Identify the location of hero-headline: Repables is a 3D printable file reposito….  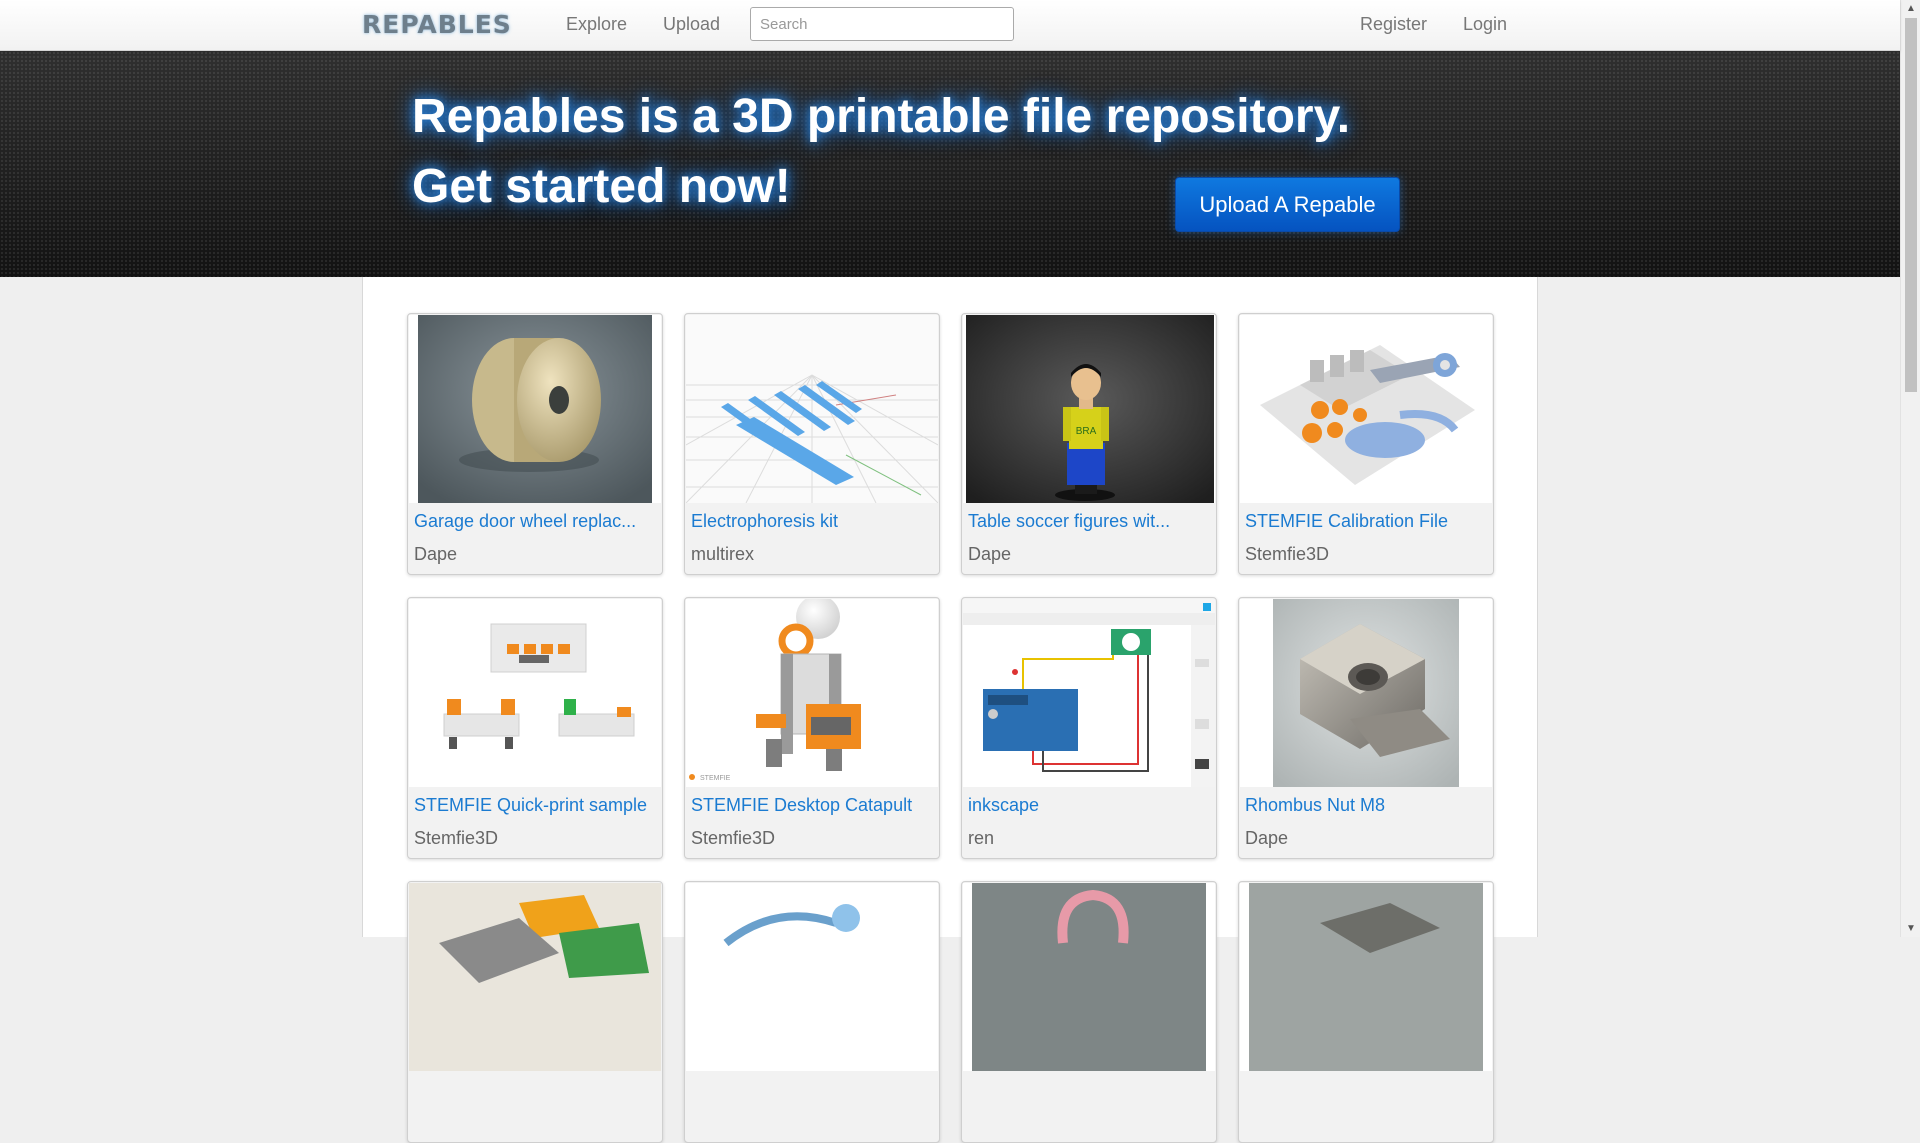
(881, 116).